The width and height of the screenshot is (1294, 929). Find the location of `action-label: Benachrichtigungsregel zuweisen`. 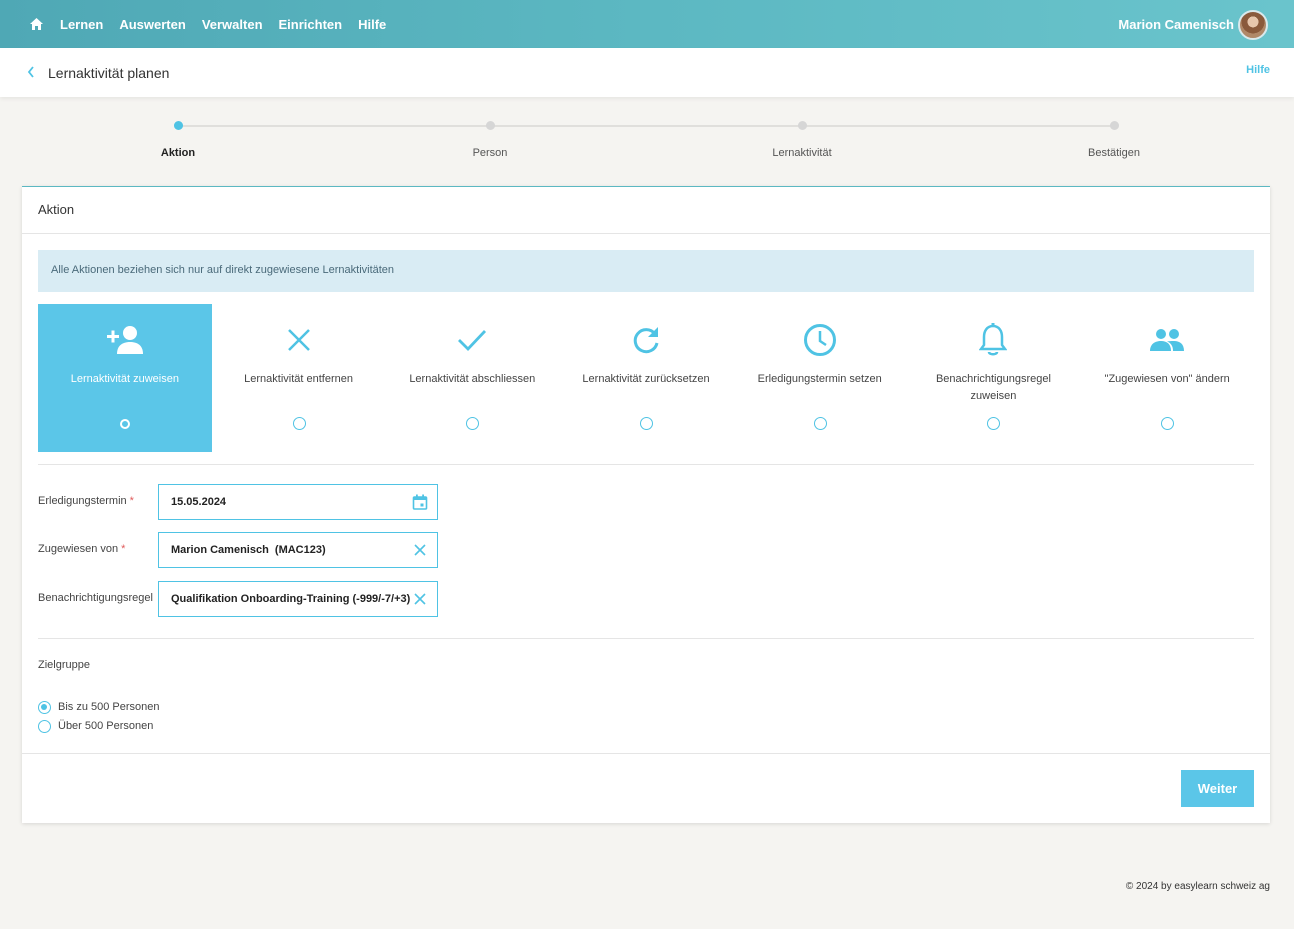

action-label: Benachrichtigungsregel zuweisen is located at coordinates (993, 387).